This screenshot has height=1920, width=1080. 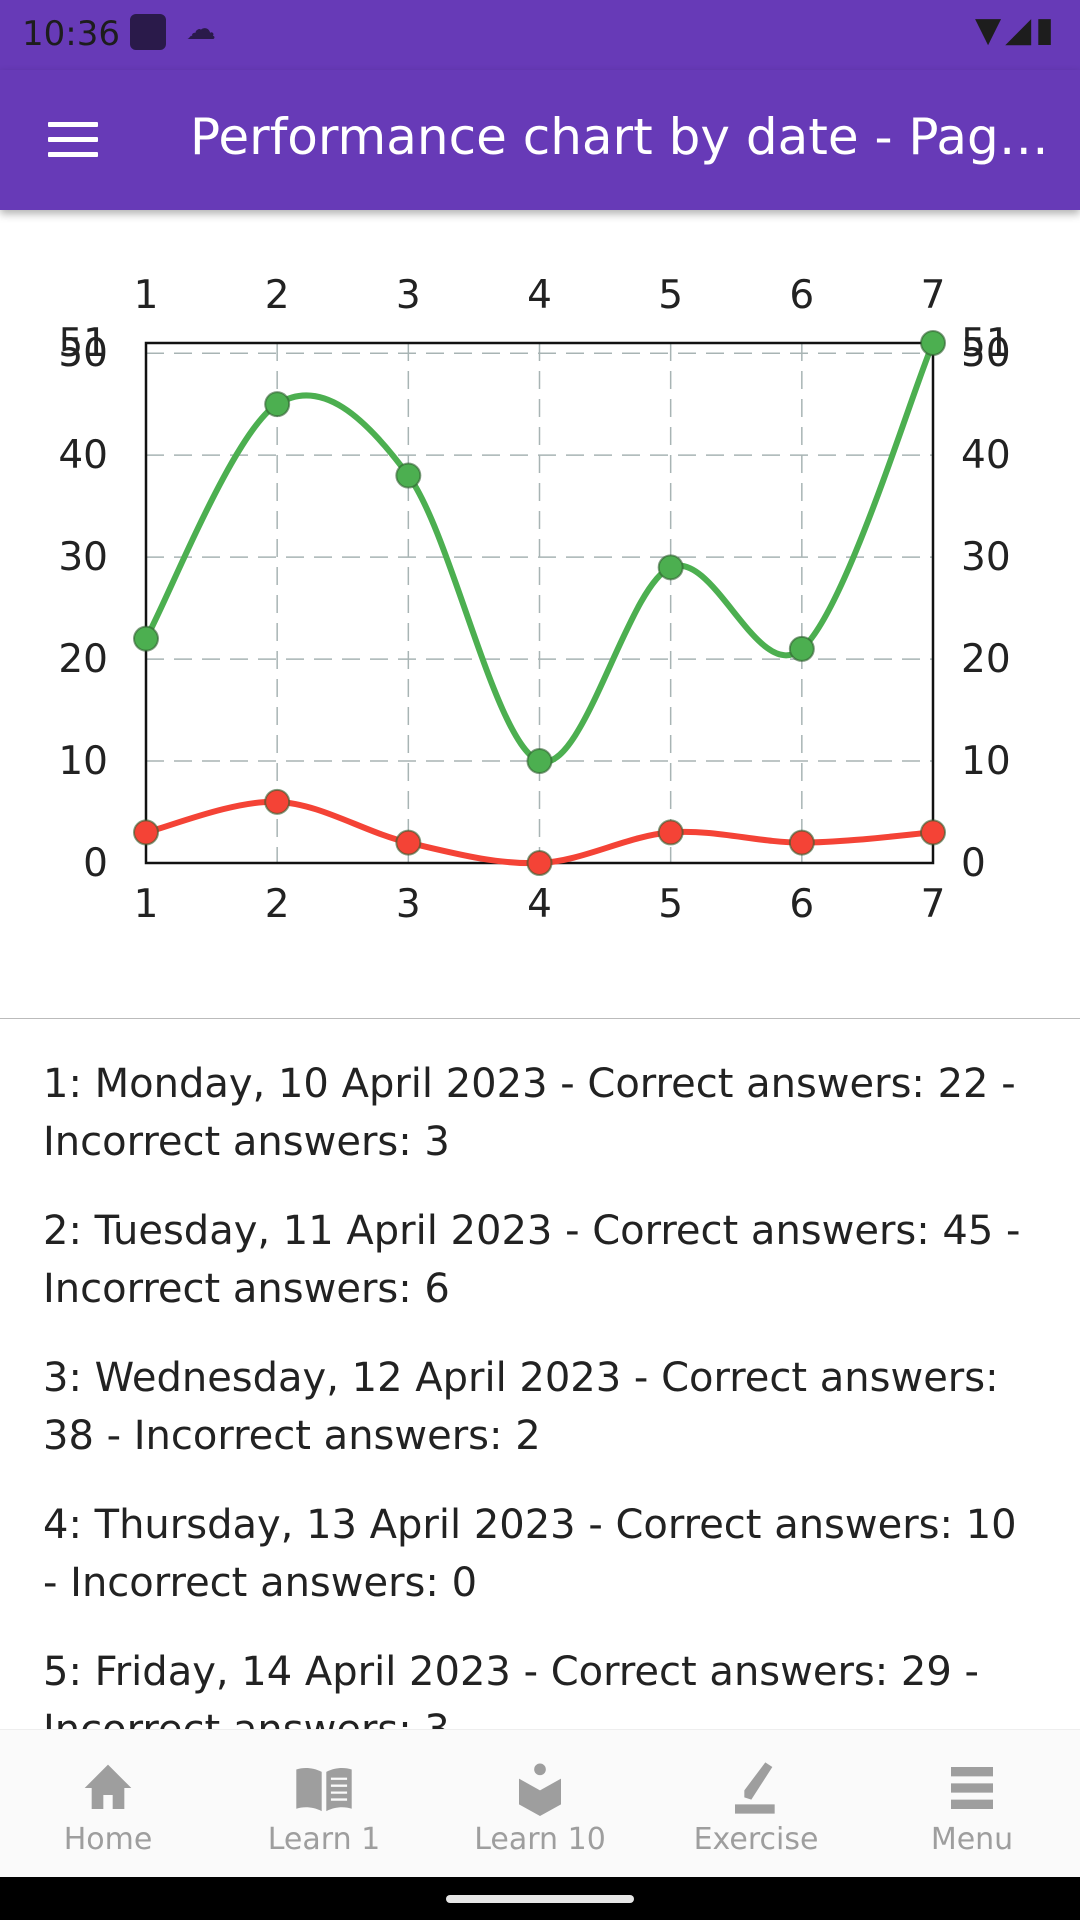 I want to click on x-tick-top: 4, so click(x=539, y=295).